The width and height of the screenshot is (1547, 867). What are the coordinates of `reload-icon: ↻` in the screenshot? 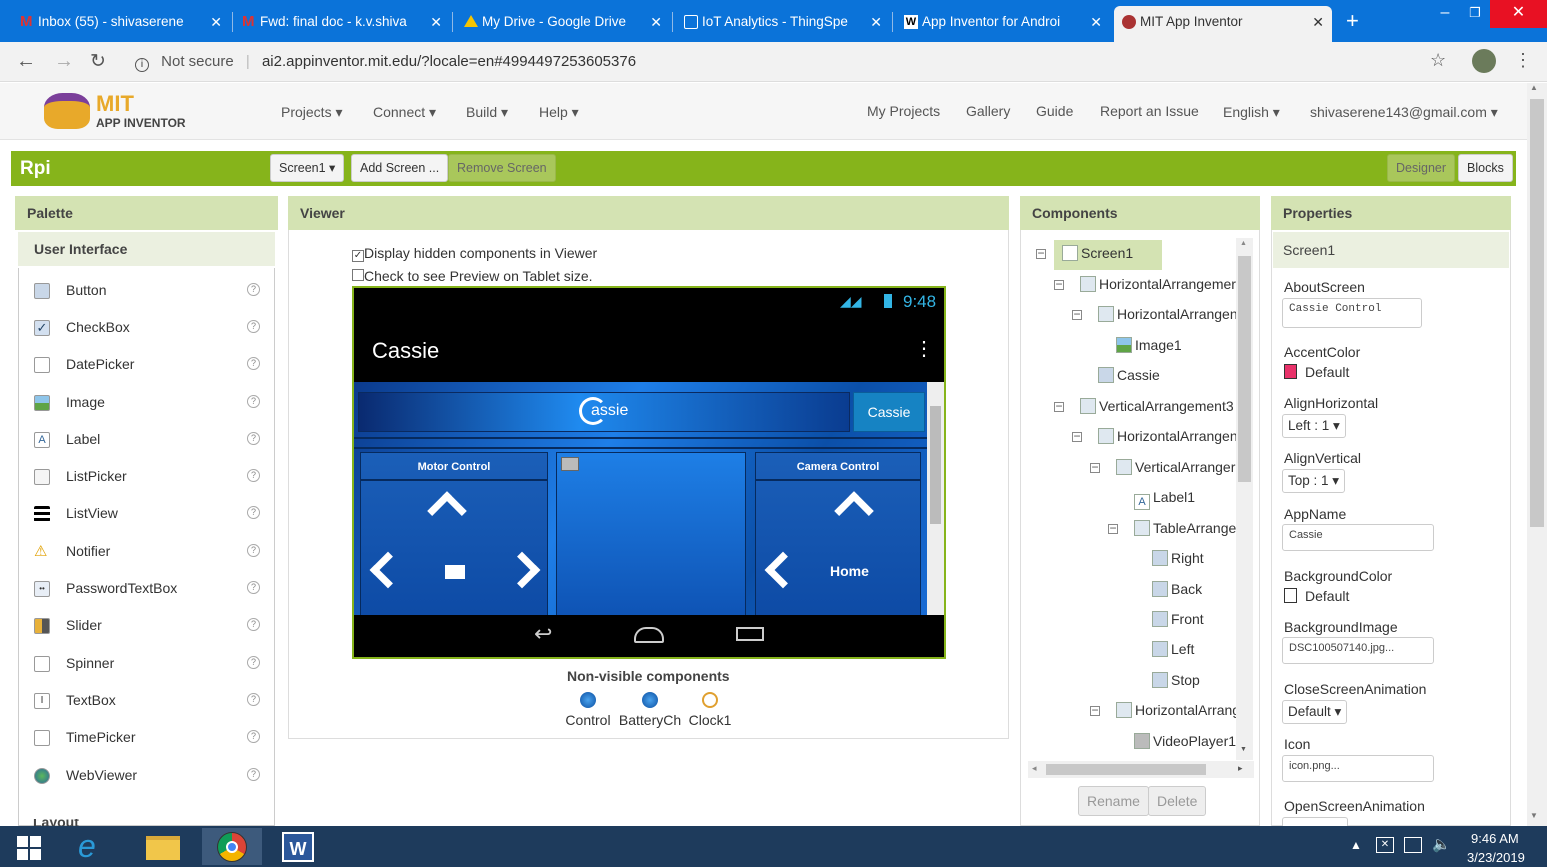 It's located at (98, 61).